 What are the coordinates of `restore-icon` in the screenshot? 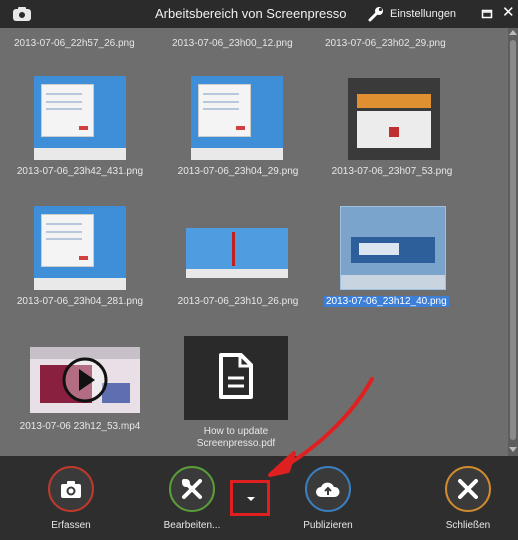 It's located at (487, 14).